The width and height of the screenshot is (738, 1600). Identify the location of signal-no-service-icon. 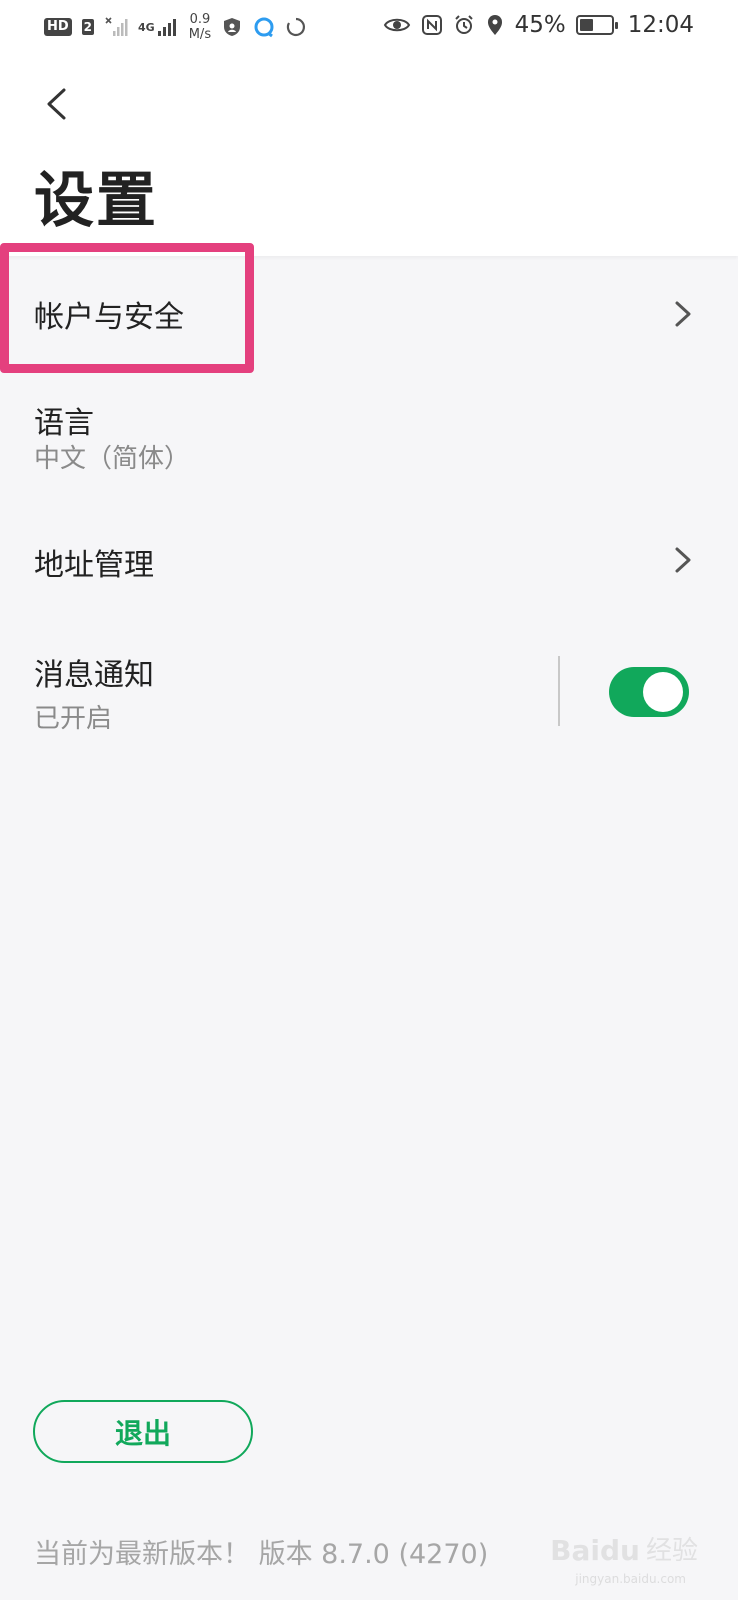
(116, 26).